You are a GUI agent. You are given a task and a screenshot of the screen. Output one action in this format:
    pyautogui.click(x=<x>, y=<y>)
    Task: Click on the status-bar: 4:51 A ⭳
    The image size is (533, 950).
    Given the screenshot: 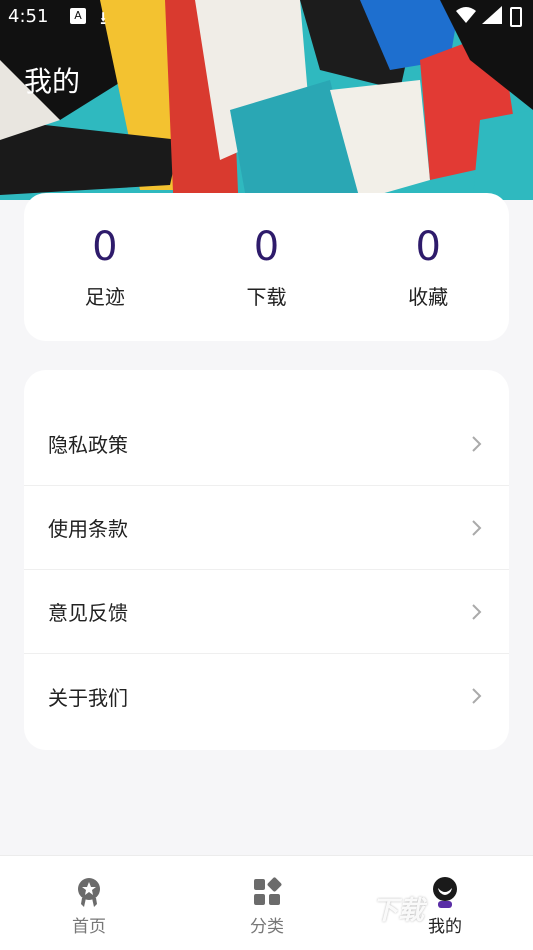 What is the action you would take?
    pyautogui.click(x=266, y=18)
    